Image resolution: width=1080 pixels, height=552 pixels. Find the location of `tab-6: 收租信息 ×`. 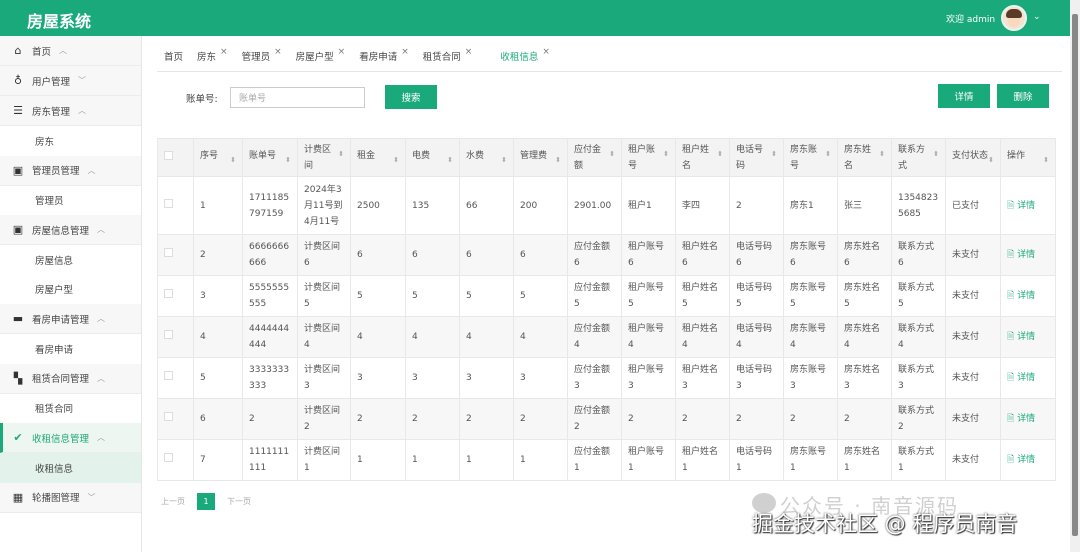

tab-6: 收租信息 × is located at coordinates (525, 55).